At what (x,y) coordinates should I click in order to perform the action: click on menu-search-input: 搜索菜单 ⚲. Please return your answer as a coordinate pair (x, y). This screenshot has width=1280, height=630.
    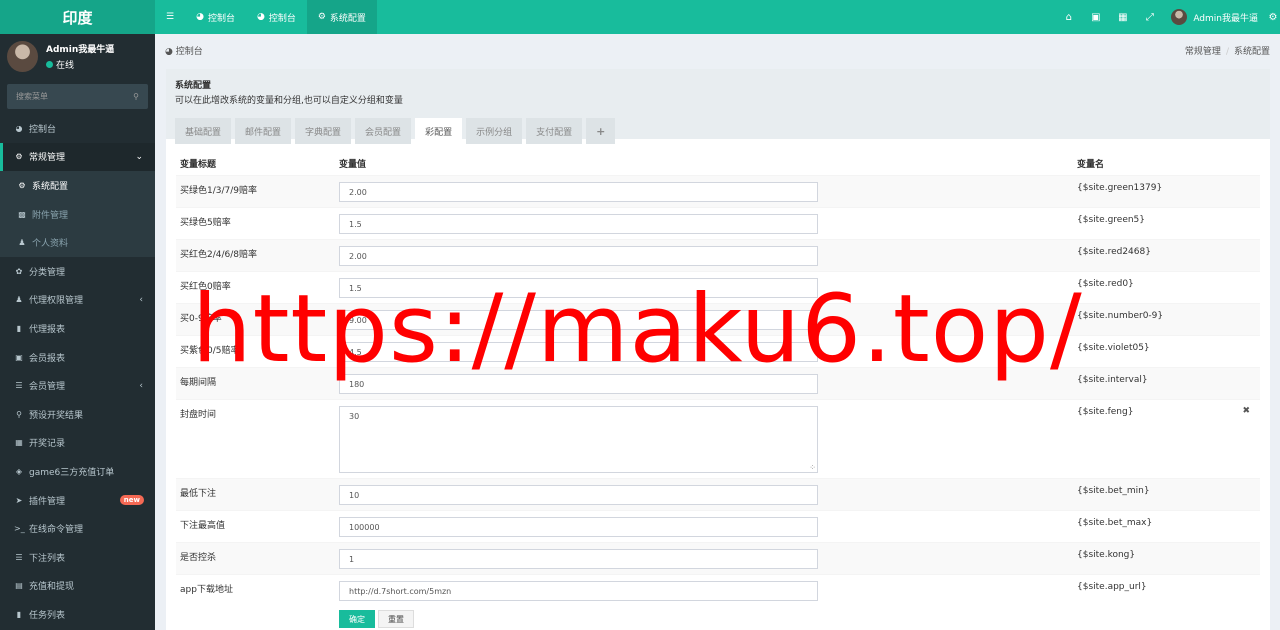
    Looking at the image, I should click on (77, 96).